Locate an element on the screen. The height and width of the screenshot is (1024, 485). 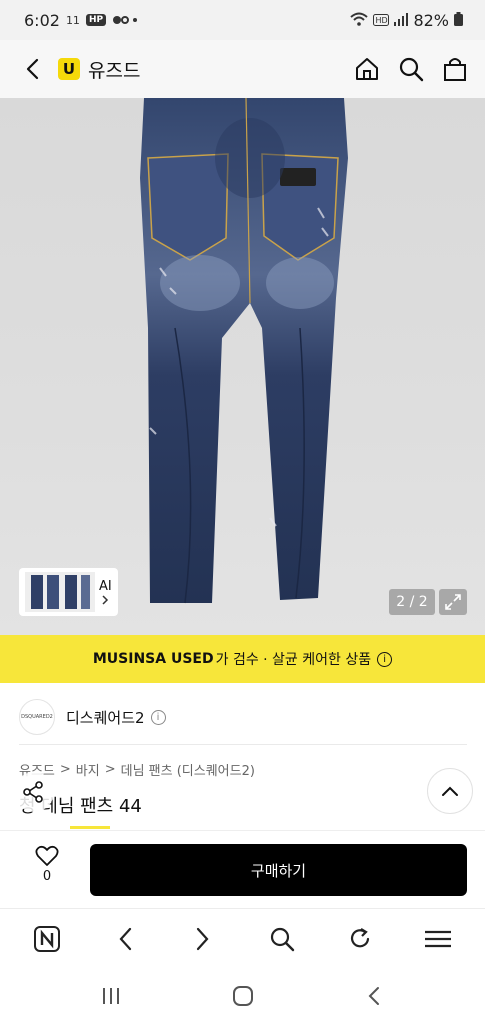
back-button is located at coordinates (32, 69).